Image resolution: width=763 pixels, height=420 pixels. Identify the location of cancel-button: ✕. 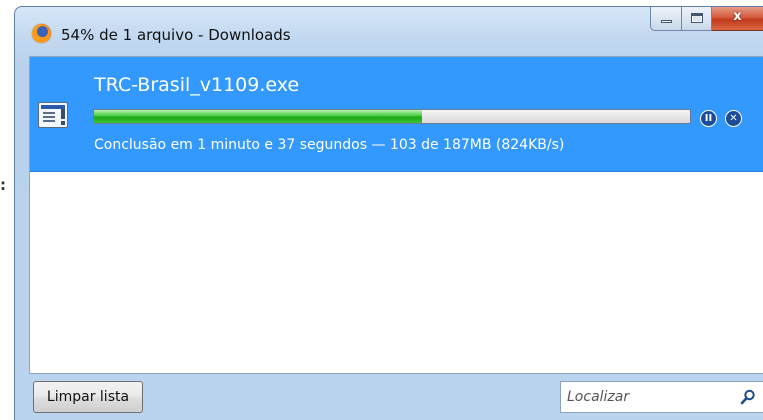
(733, 118).